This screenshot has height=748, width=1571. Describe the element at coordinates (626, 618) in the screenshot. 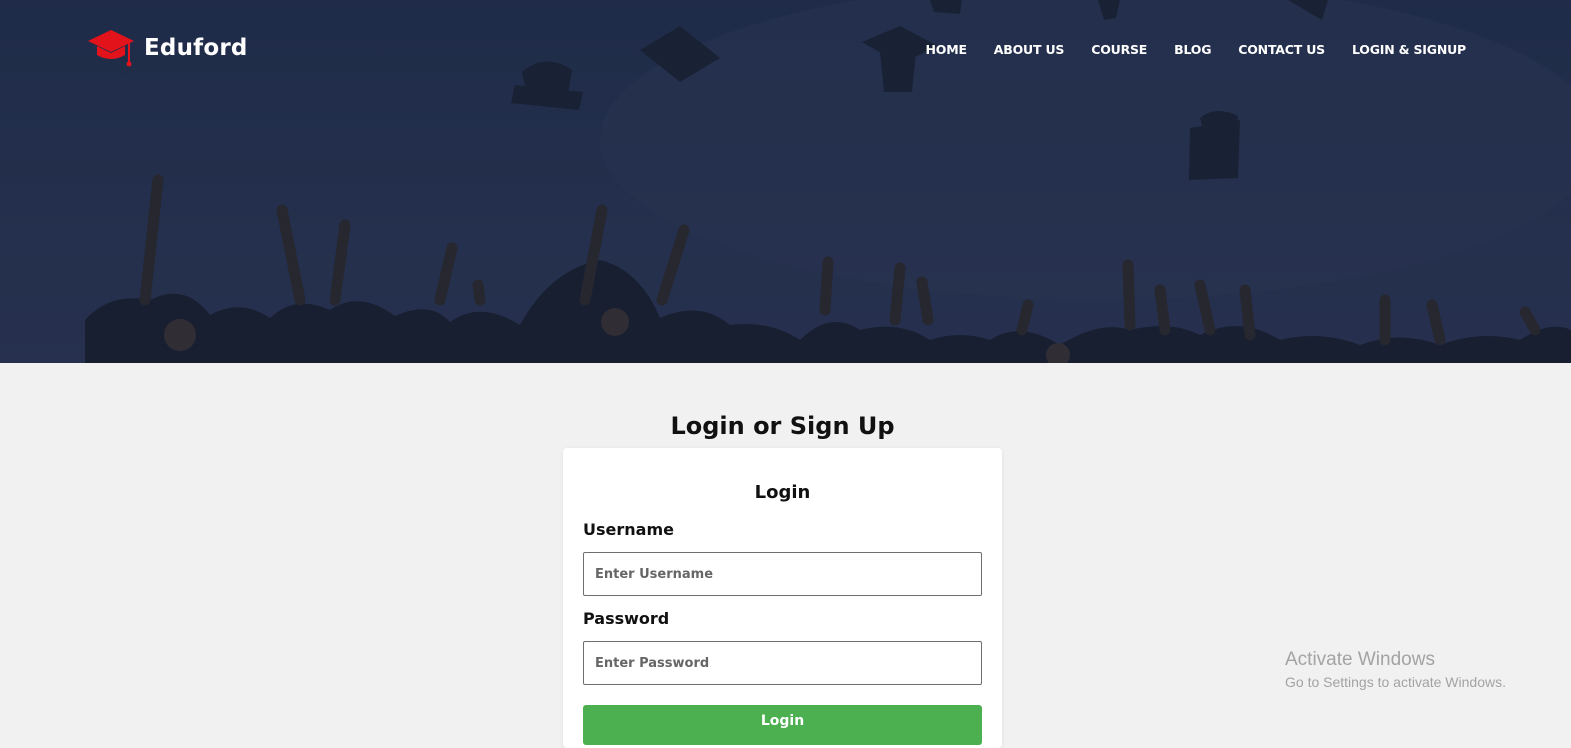

I see `password-label: Password` at that location.